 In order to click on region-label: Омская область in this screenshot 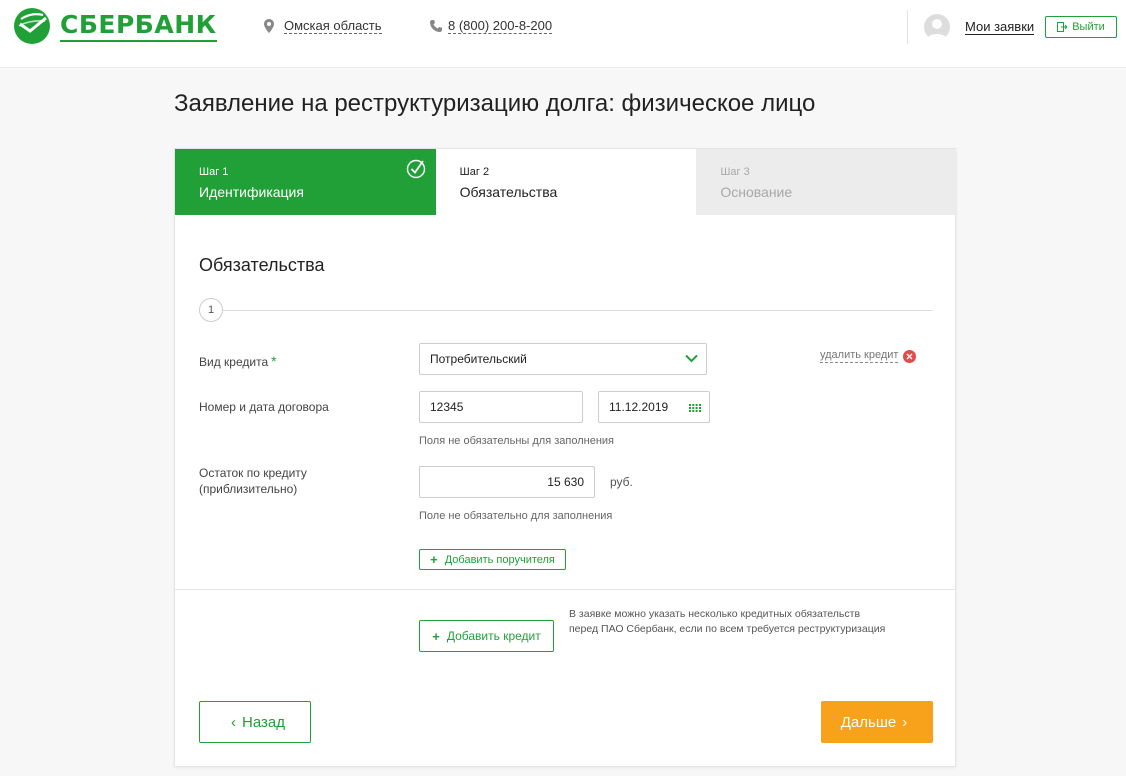, I will do `click(333, 26)`.